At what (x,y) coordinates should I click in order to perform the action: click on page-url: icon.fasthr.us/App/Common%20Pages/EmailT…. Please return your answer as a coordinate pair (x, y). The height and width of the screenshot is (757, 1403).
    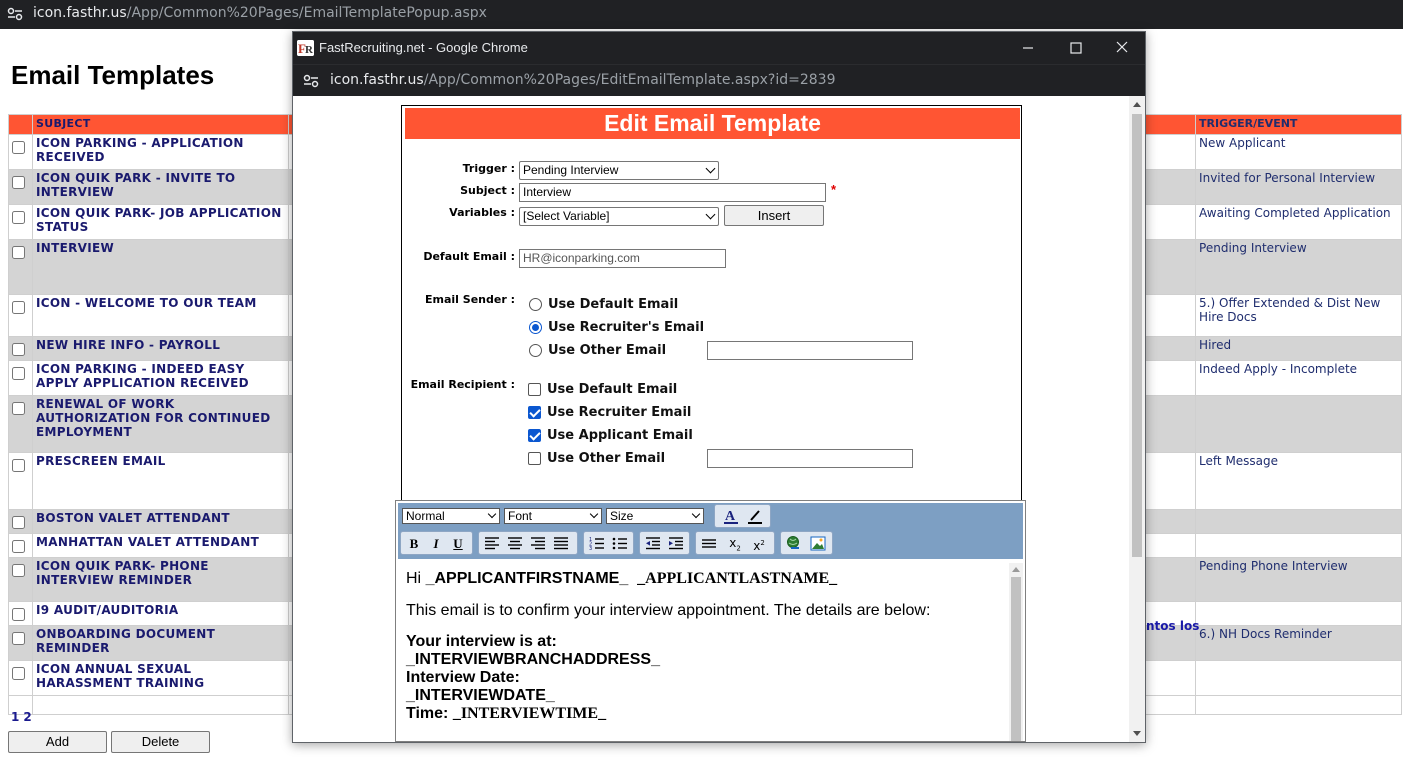
    Looking at the image, I should click on (260, 13).